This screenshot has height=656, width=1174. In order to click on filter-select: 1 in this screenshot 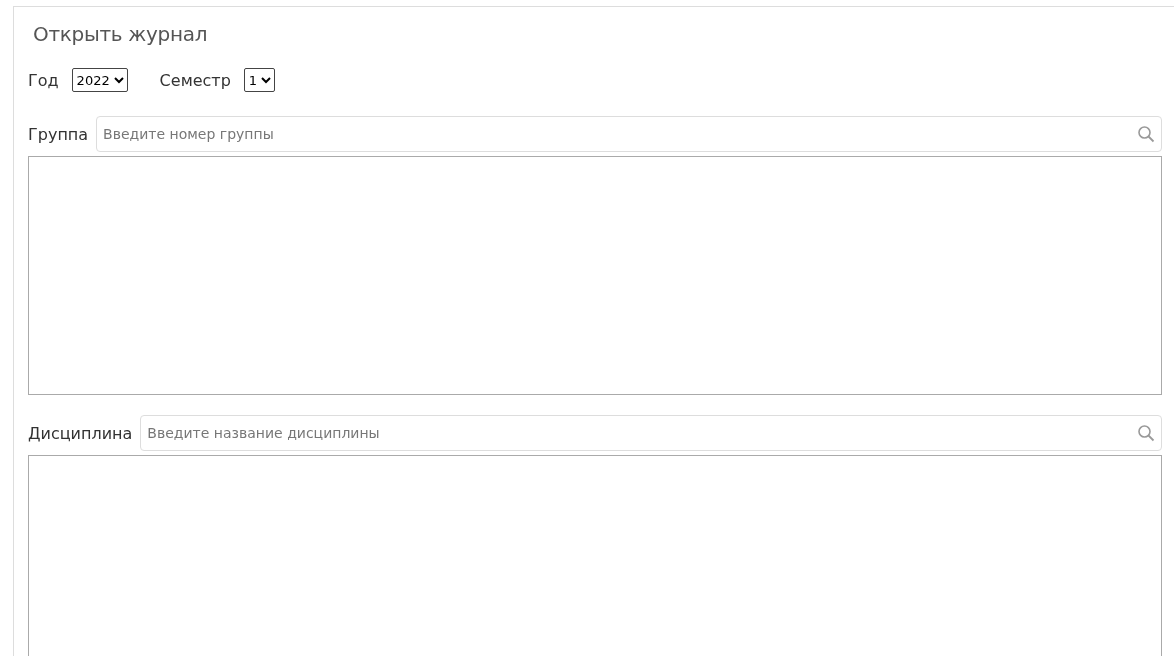, I will do `click(259, 80)`.